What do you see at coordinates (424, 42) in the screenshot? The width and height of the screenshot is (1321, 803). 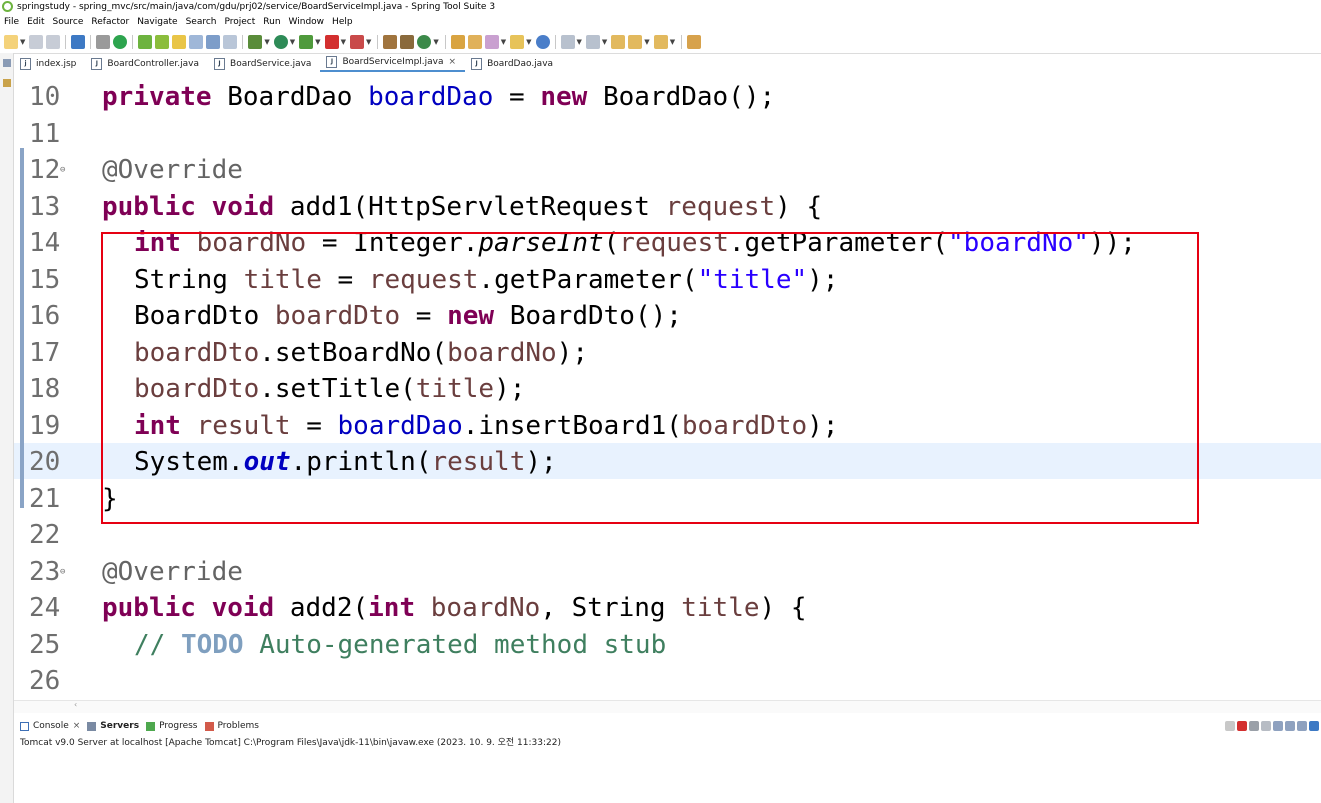 I see `new-class-icon` at bounding box center [424, 42].